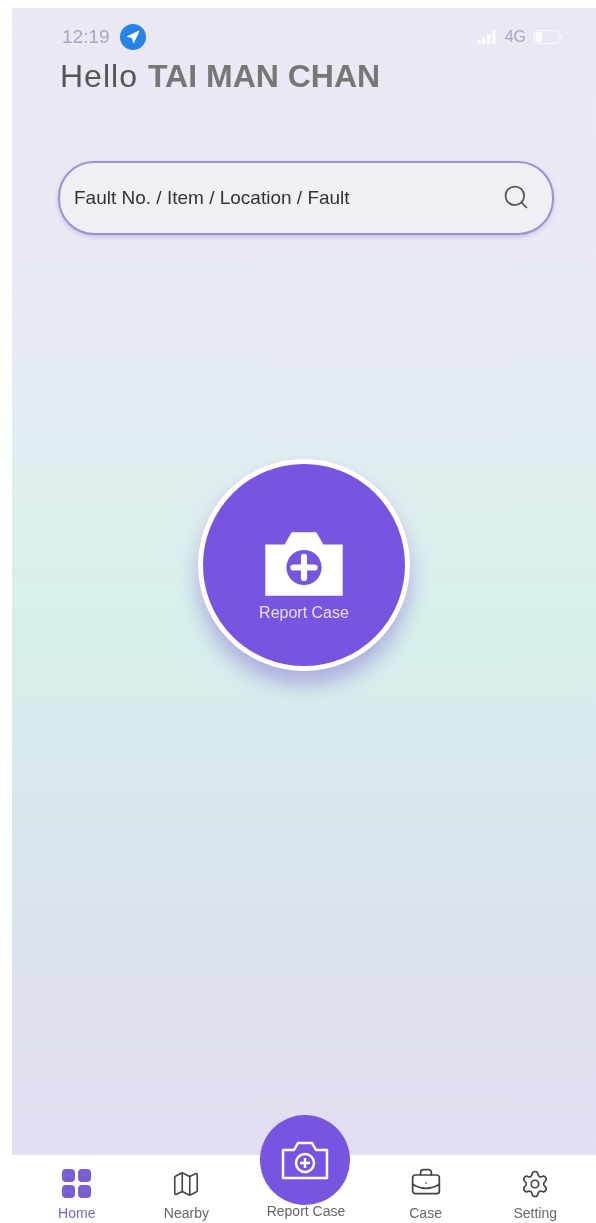  I want to click on search-field: Fault No. / Item / Location / Fault, so click(306, 198).